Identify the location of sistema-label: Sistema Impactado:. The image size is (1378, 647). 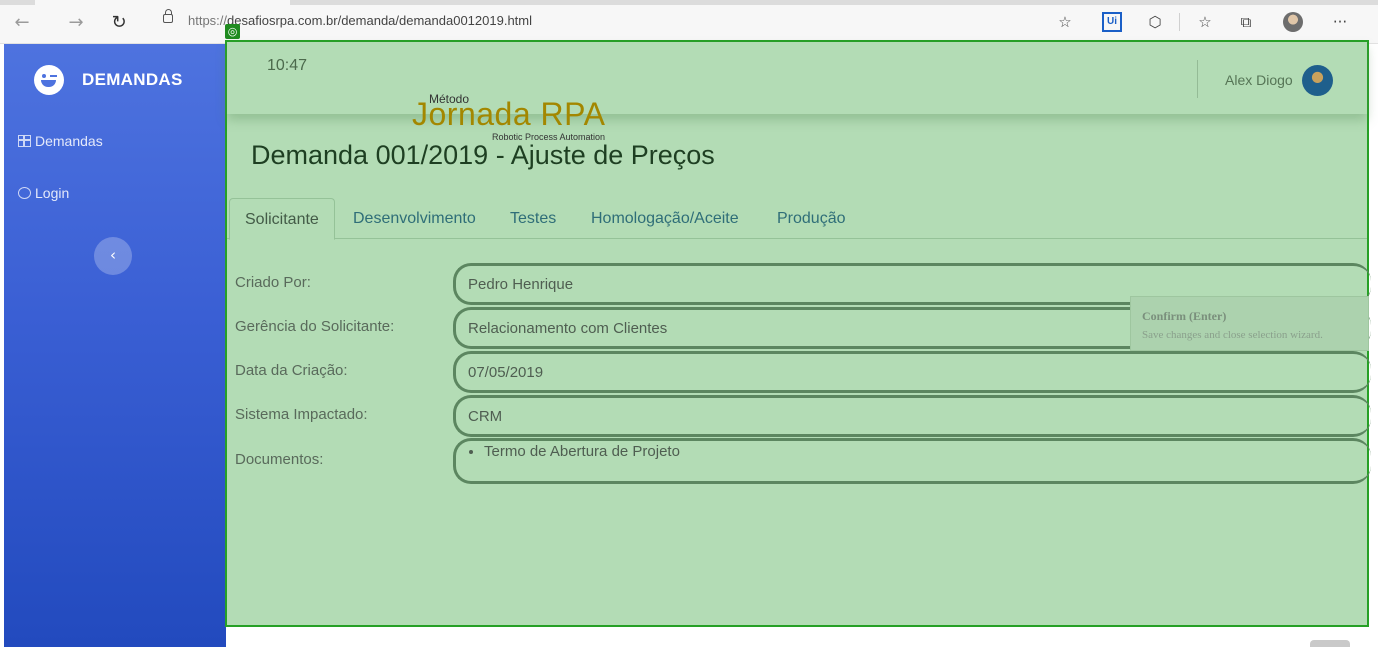
(301, 414).